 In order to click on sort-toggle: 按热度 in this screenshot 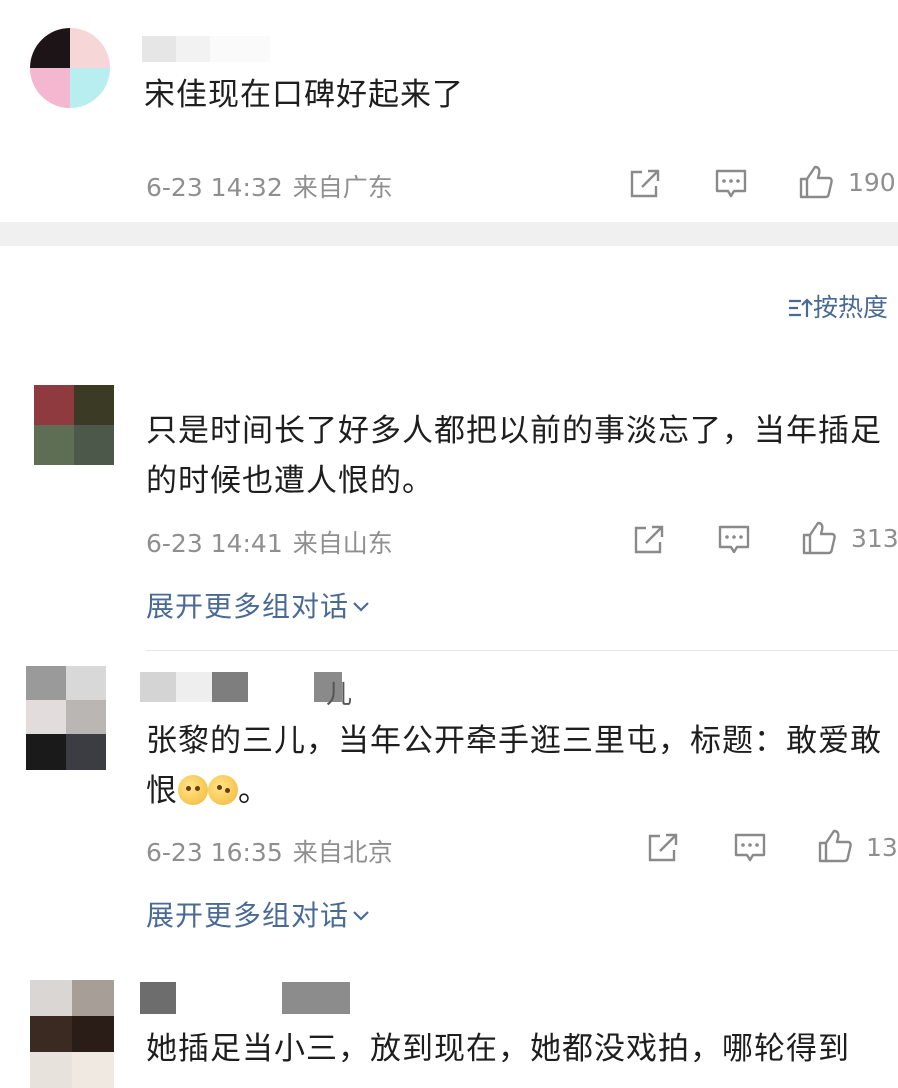, I will do `click(837, 306)`.